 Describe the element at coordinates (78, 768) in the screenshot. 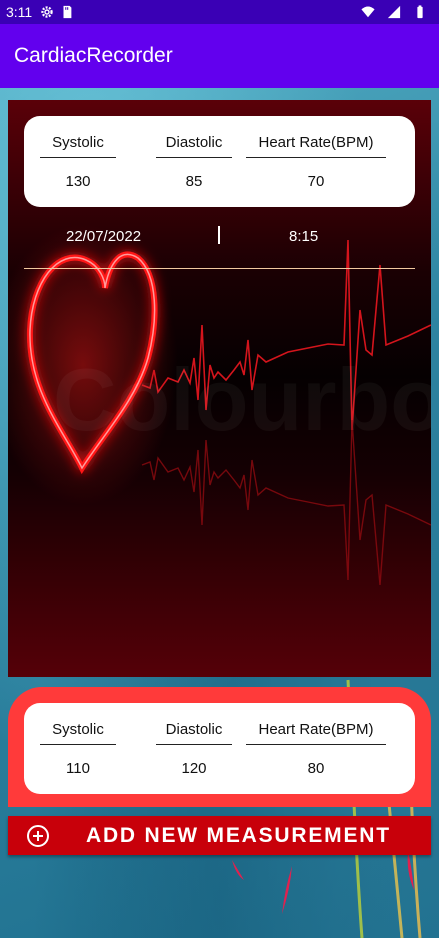

I see `record-systolic-value: 110` at that location.